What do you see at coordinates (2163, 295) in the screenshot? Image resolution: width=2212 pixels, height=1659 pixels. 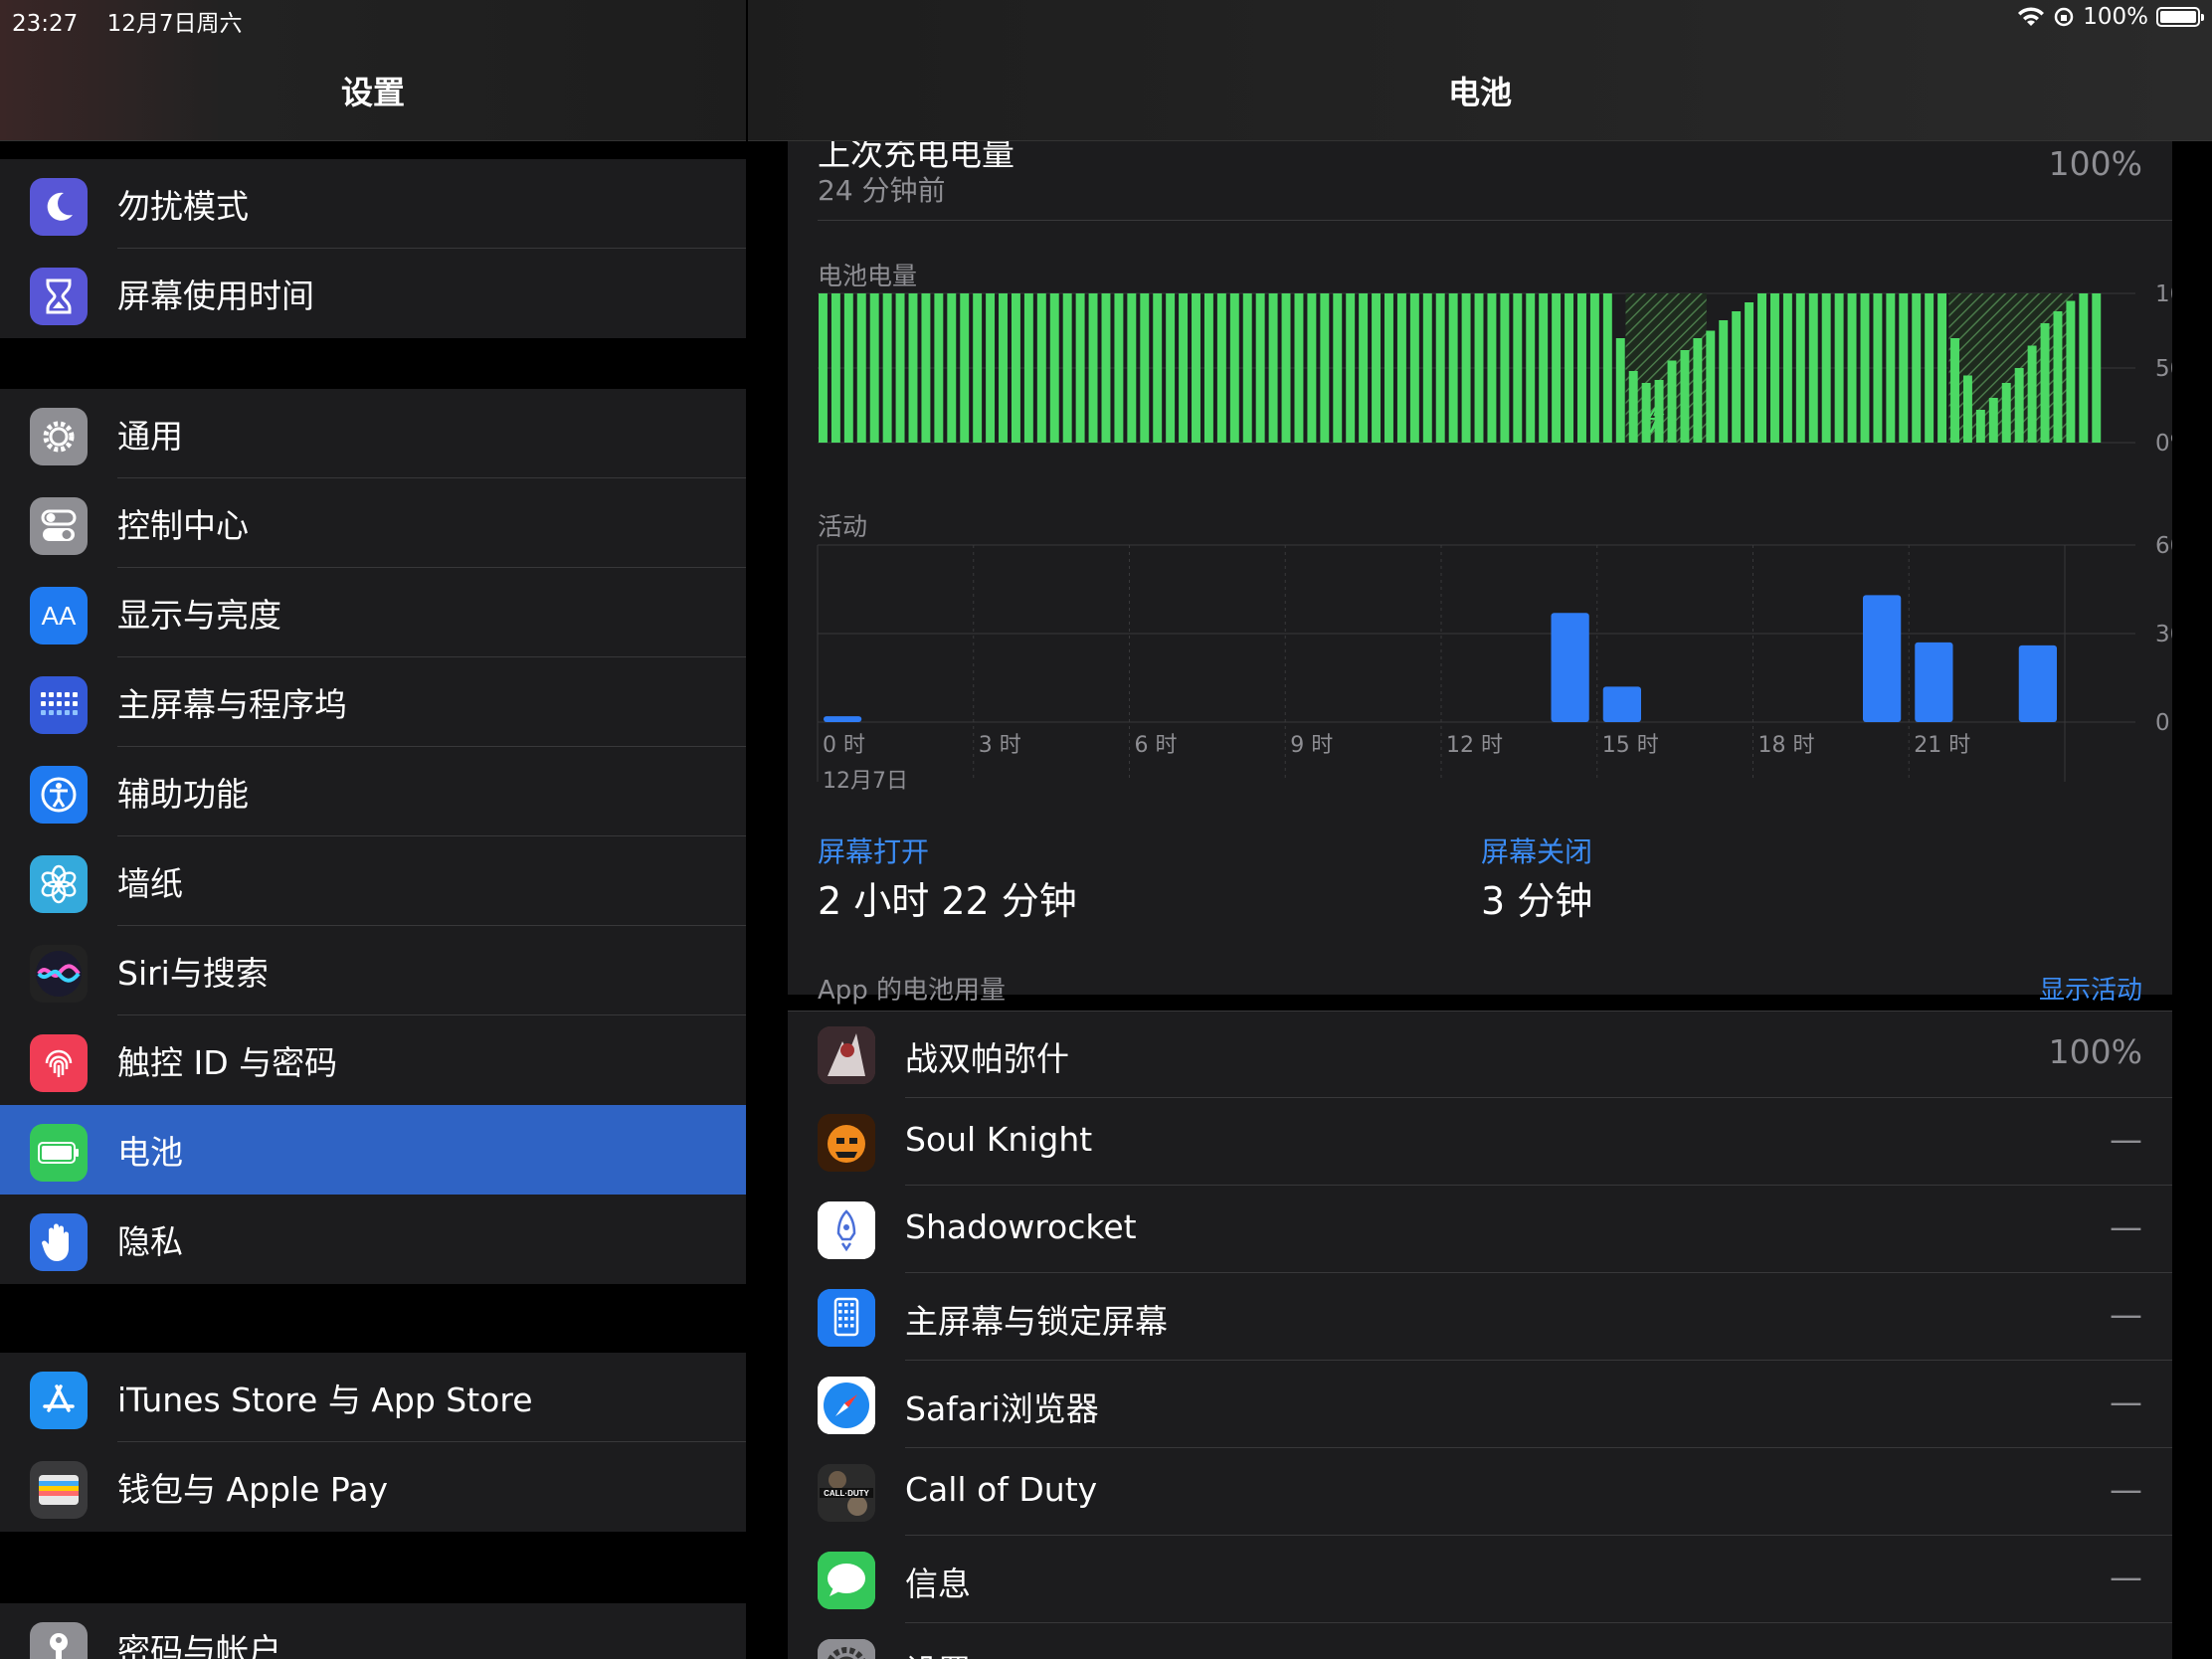 I see `y-tick-label: 100%` at bounding box center [2163, 295].